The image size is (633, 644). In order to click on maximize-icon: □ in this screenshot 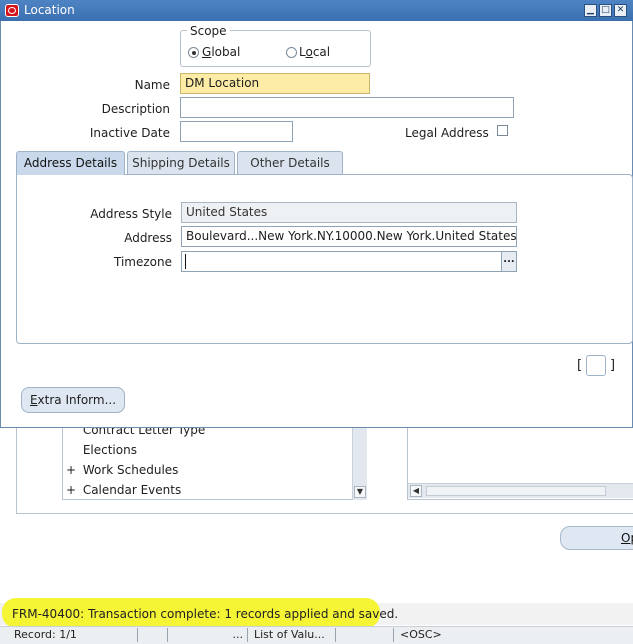, I will do `click(605, 10)`.